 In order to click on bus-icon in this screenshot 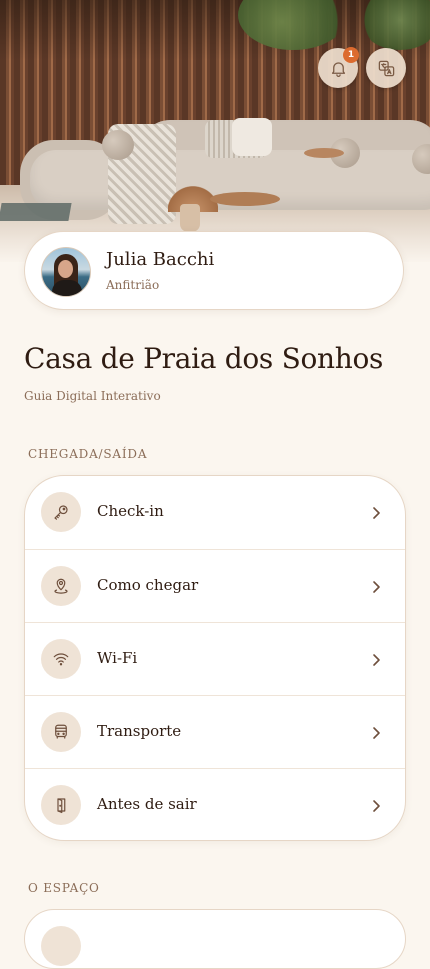, I will do `click(61, 731)`.